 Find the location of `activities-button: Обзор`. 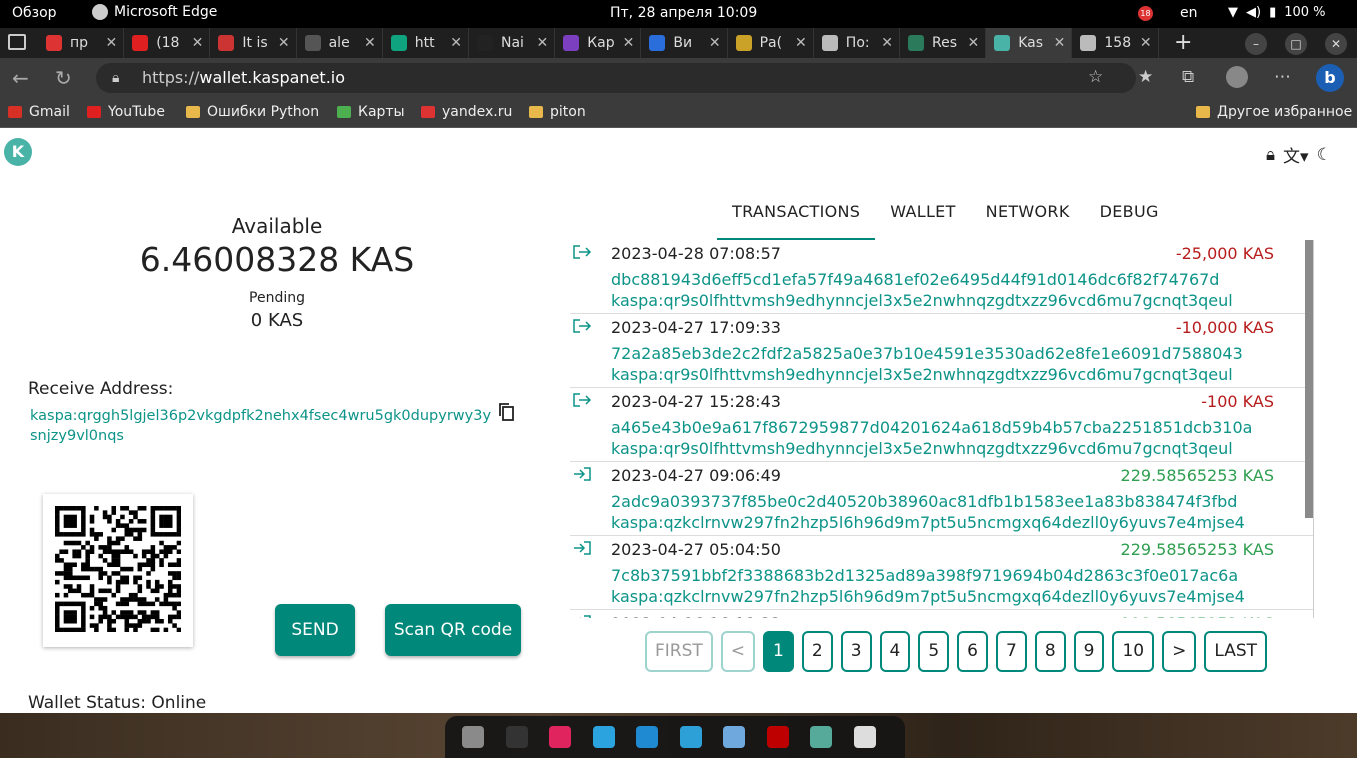

activities-button: Обзор is located at coordinates (34, 13).